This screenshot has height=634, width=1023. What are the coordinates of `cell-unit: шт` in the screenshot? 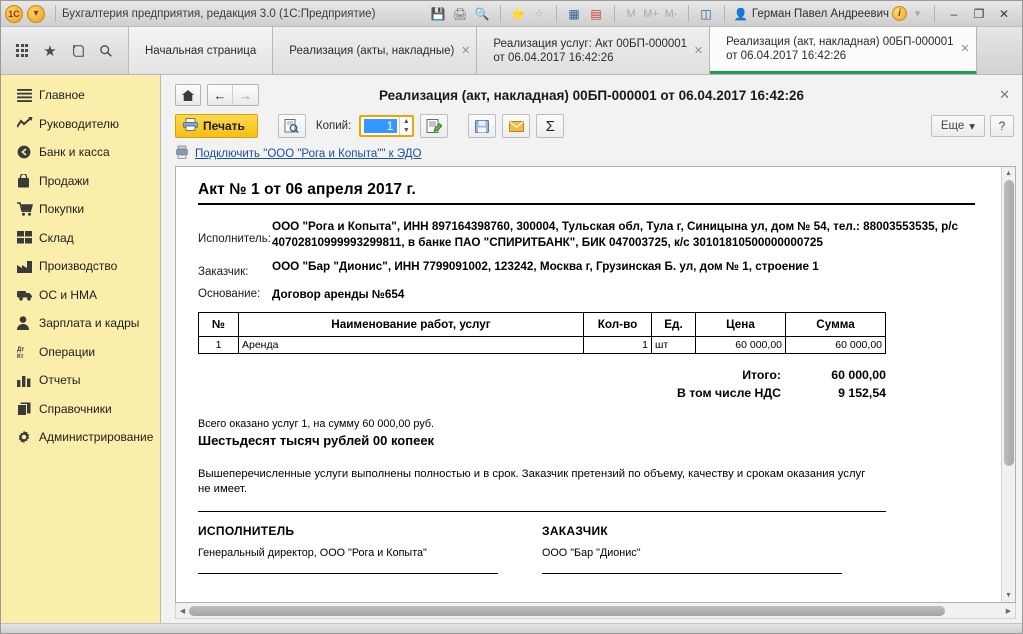 It's located at (673, 344).